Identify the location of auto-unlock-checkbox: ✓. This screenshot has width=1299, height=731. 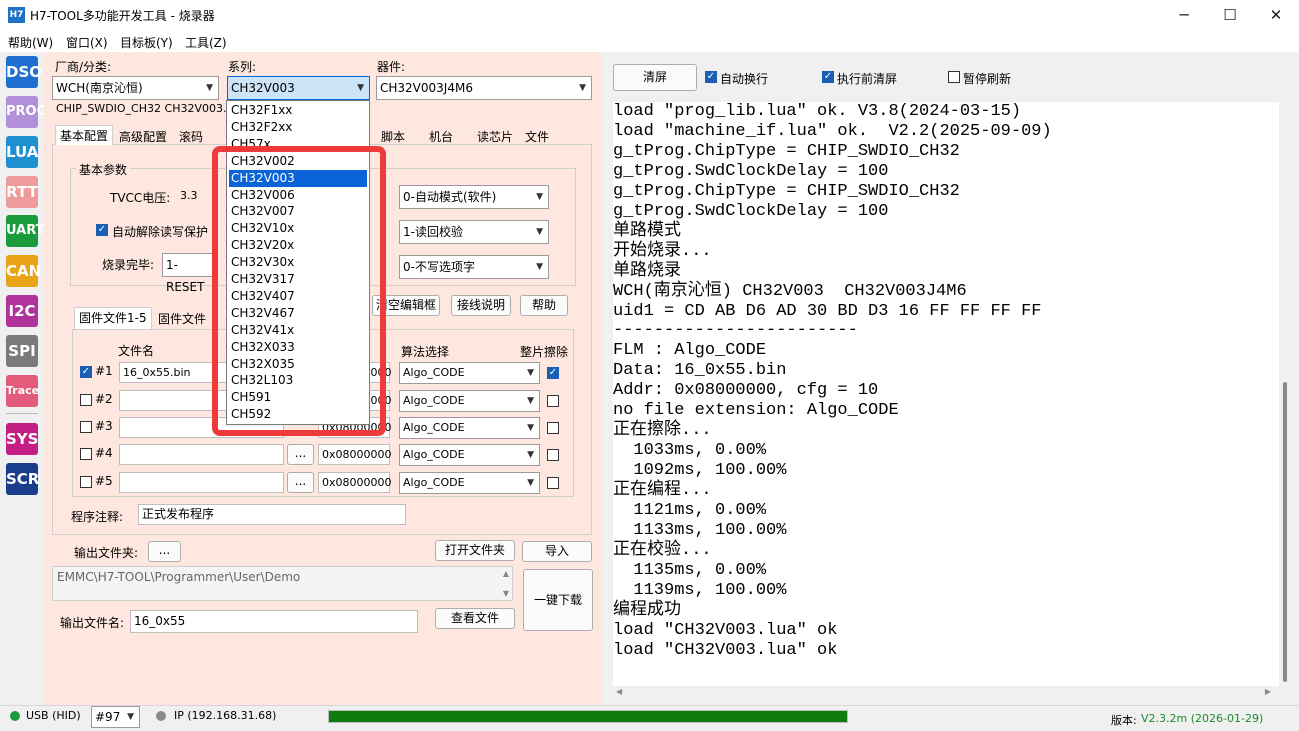
(102, 230).